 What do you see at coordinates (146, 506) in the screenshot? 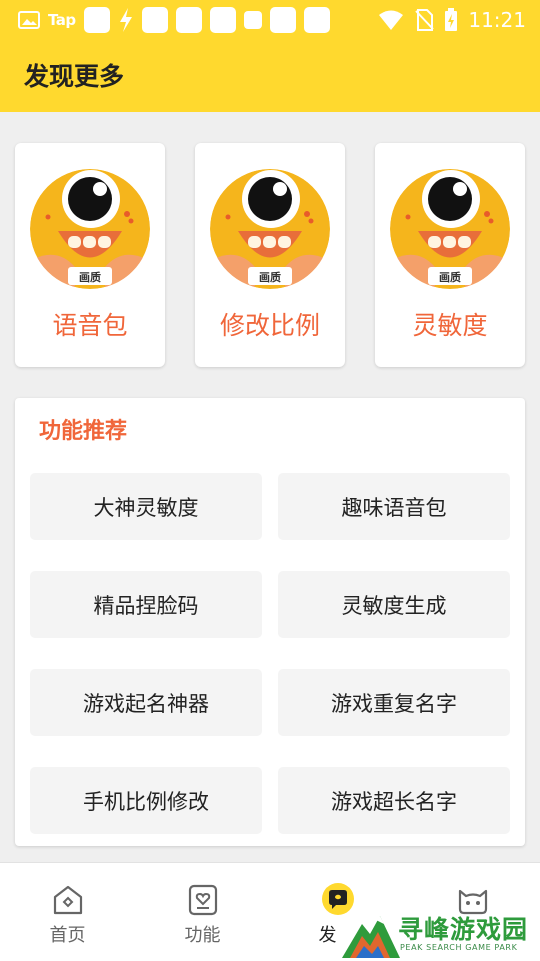
I see `feature-button-pro-sensitivity: 大神灵敏度` at bounding box center [146, 506].